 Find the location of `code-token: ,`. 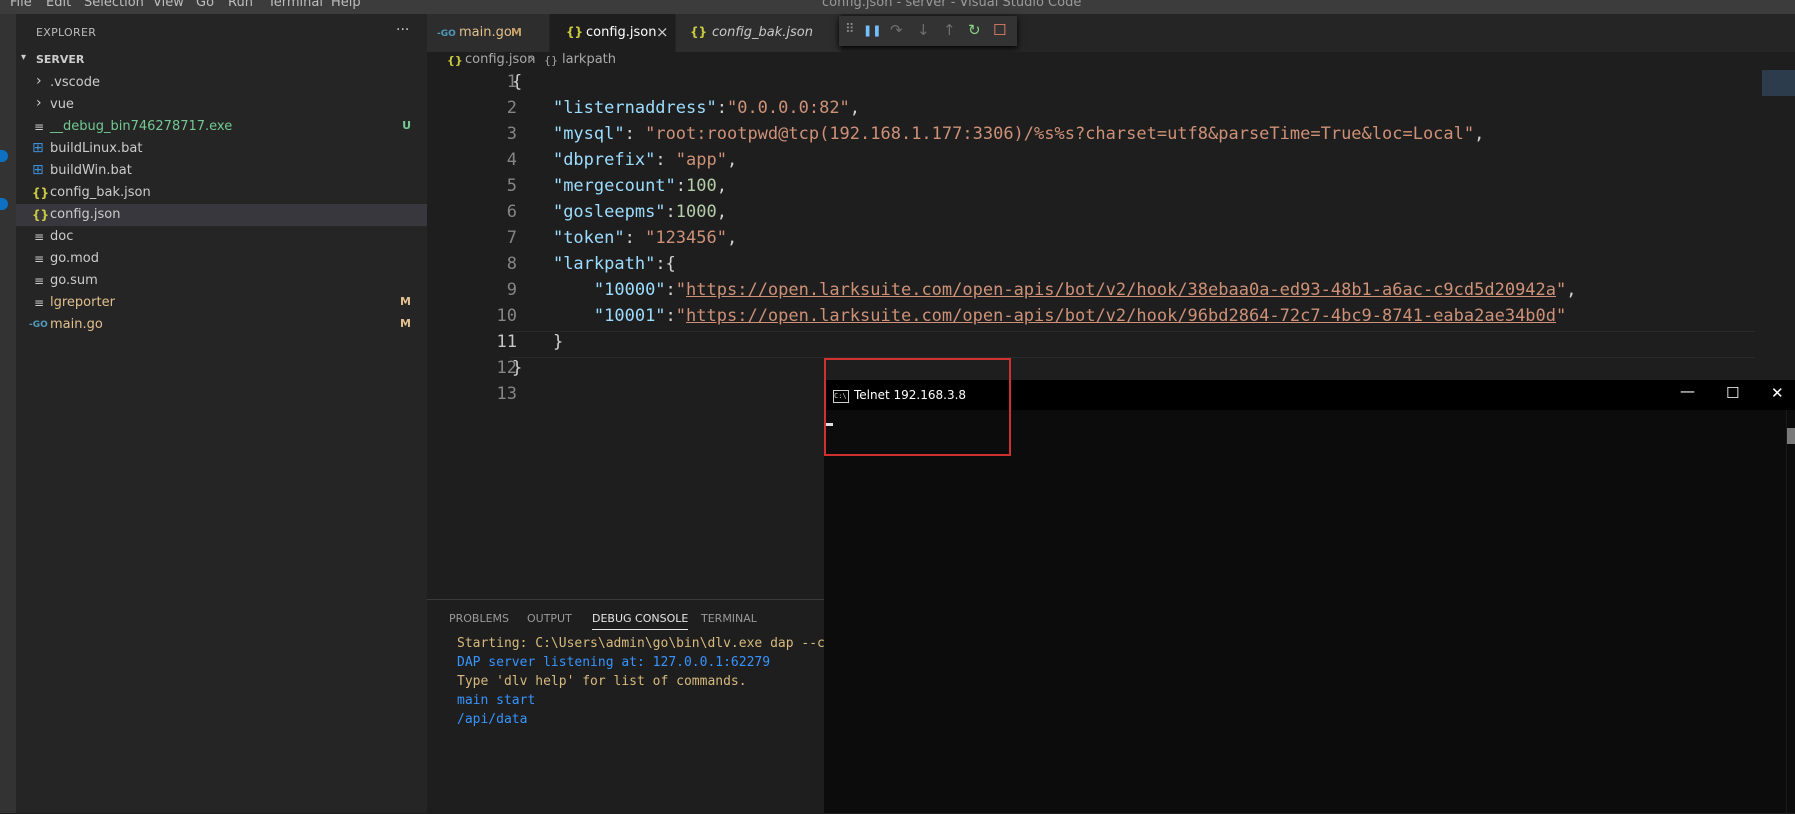

code-token: , is located at coordinates (732, 238).